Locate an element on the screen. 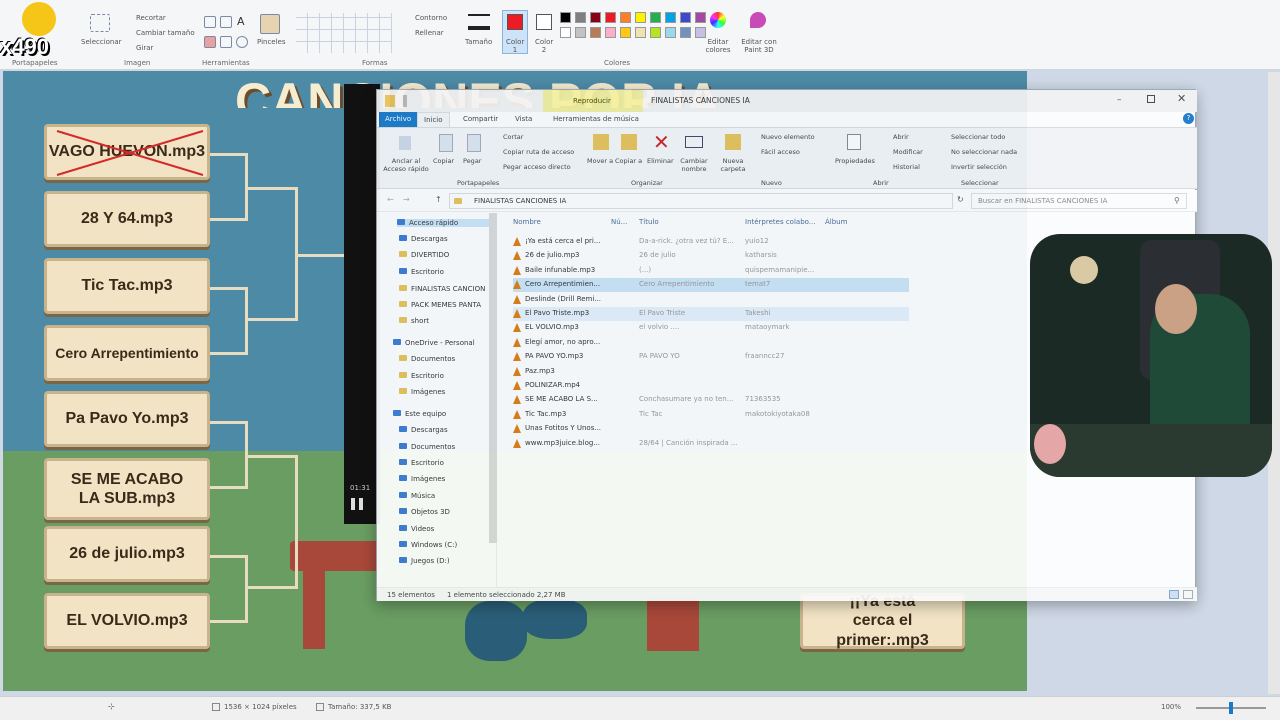 Image resolution: width=1280 pixels, height=720 pixels. paste-button: Pegar is located at coordinates (472, 161).